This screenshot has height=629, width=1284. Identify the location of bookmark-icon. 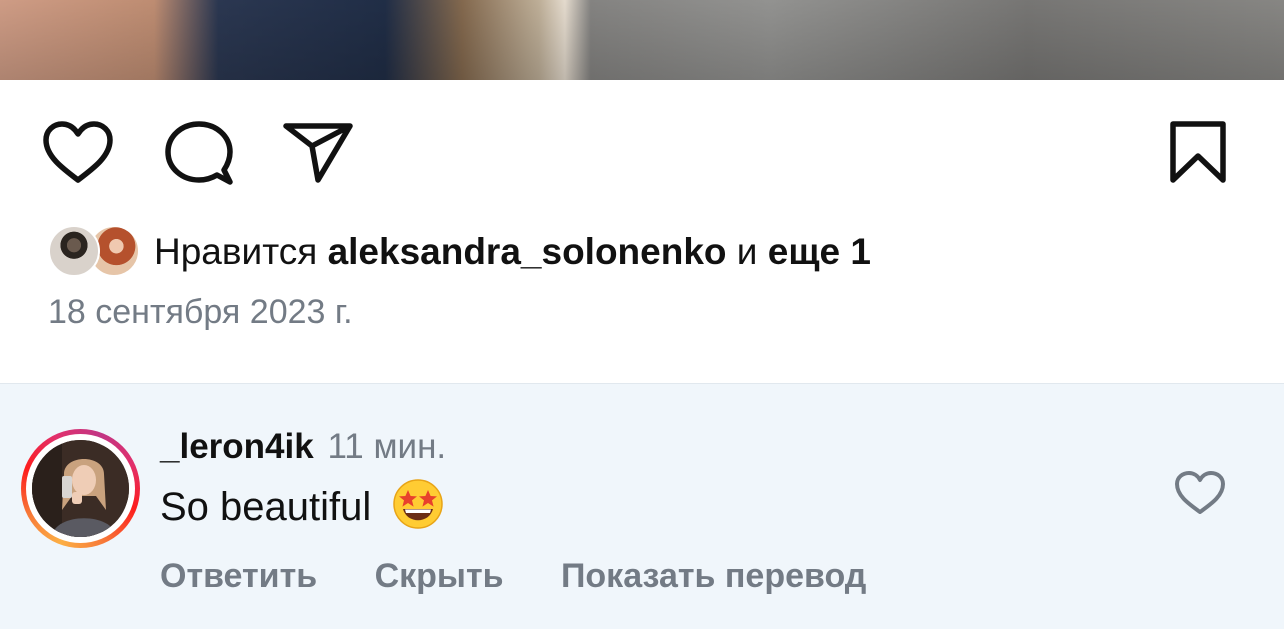
(1198, 152).